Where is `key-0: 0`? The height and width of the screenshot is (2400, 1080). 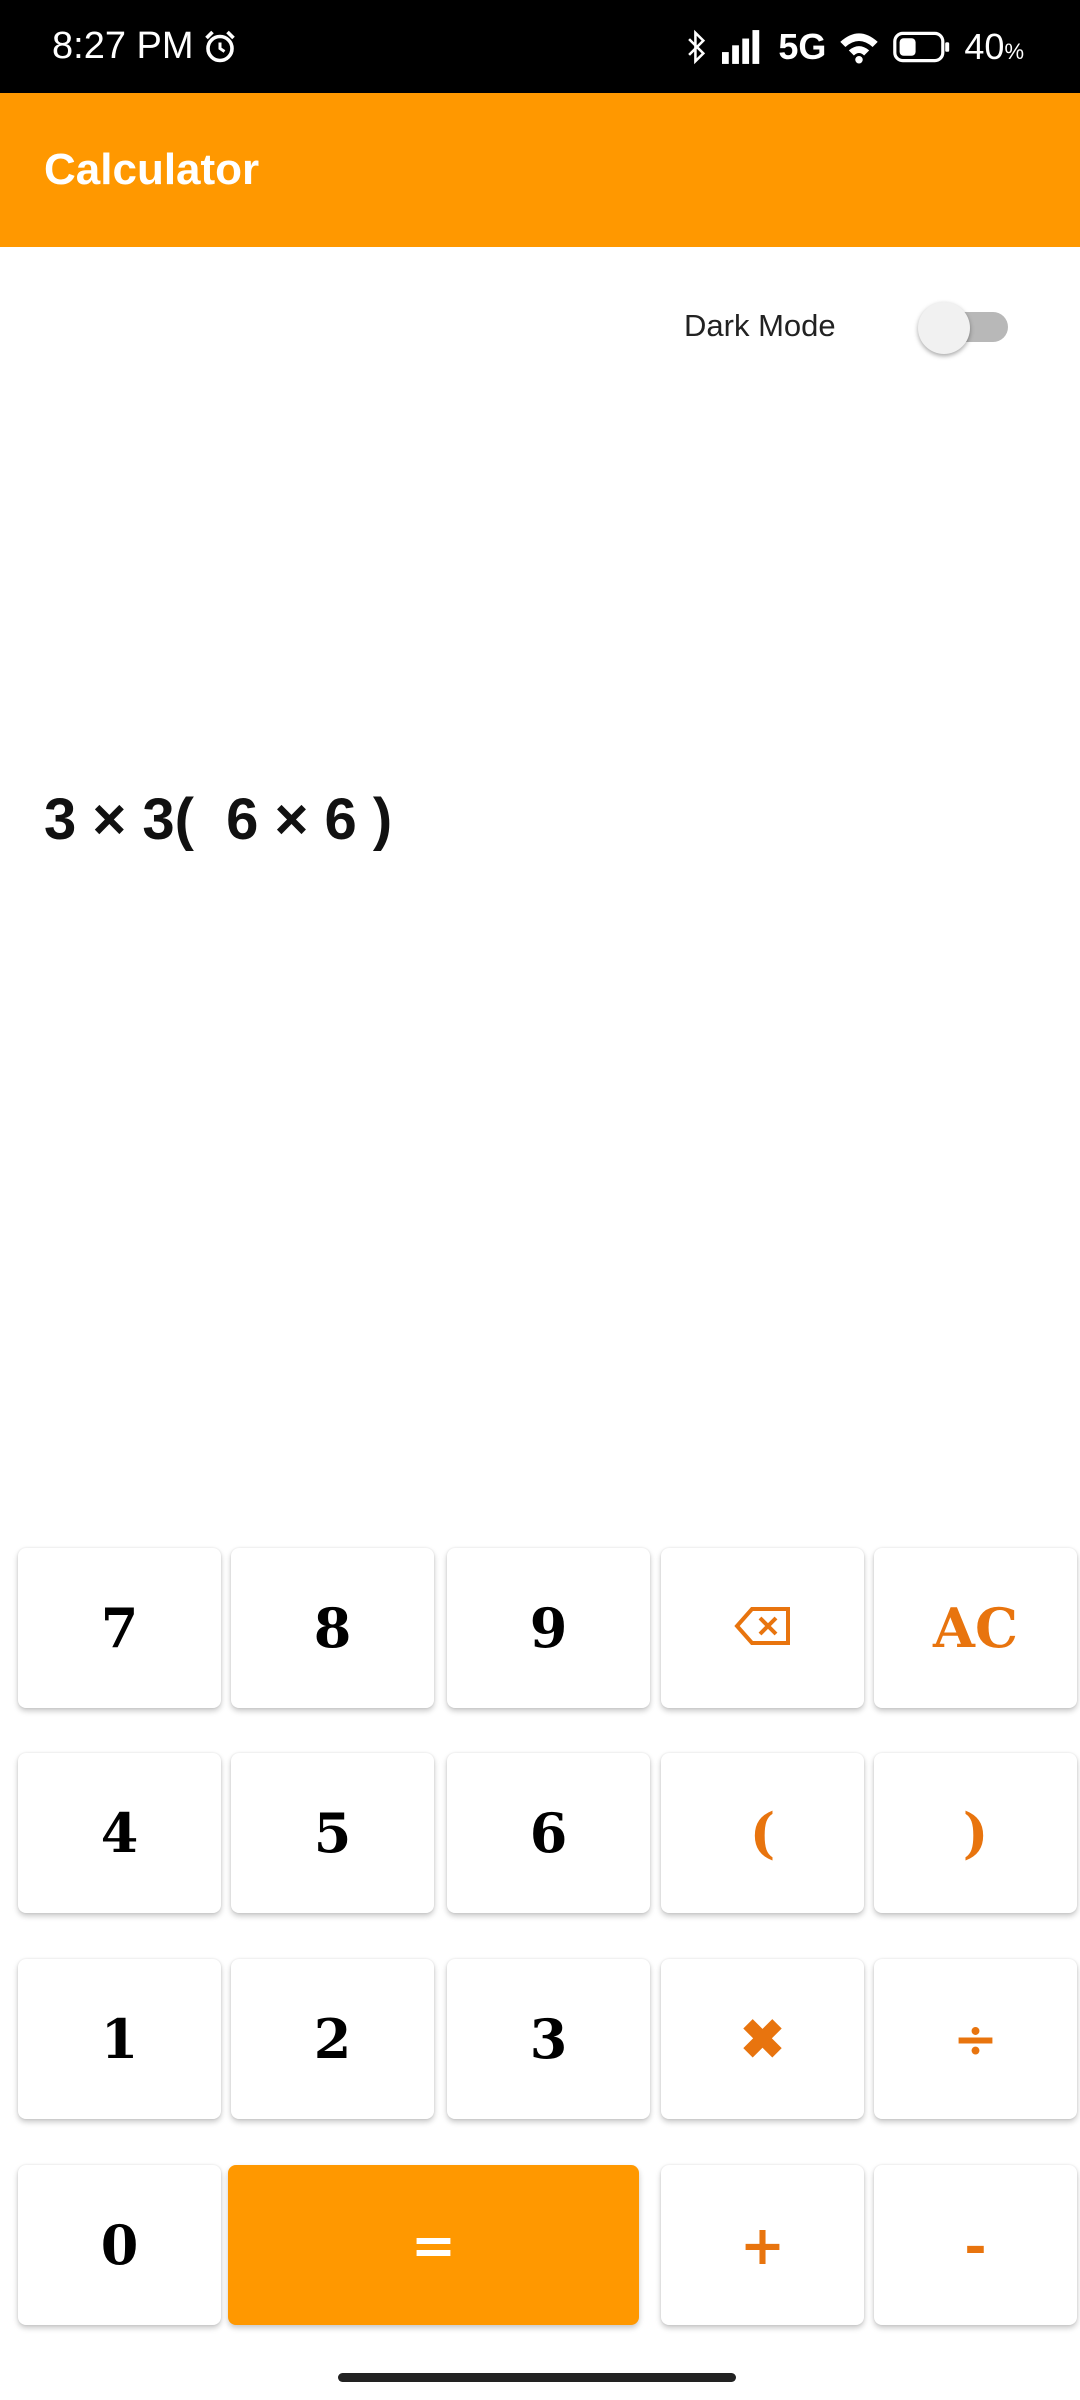
key-0: 0 is located at coordinates (119, 2245).